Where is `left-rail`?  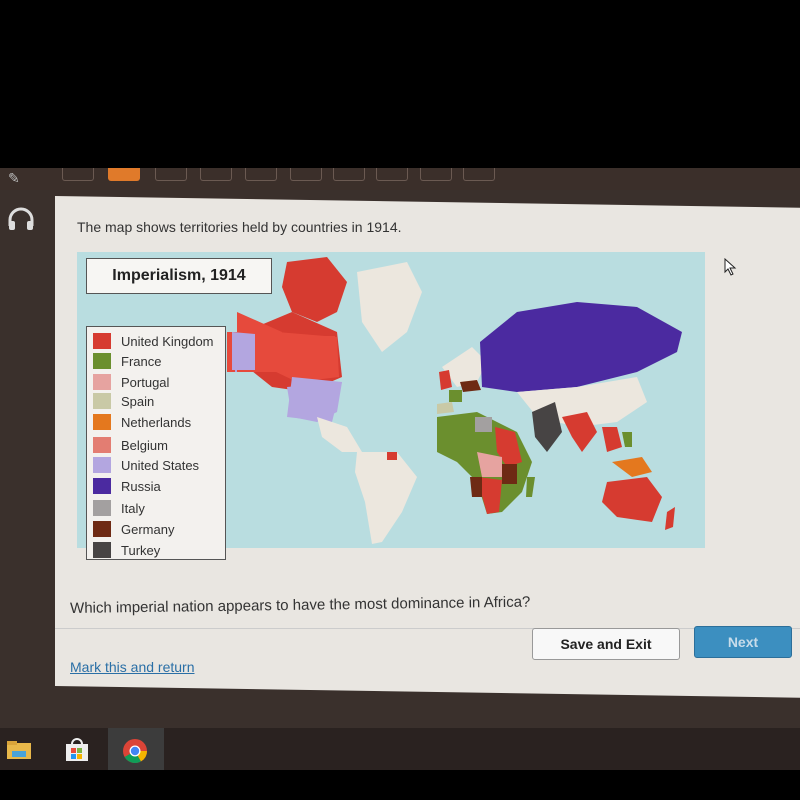
left-rail is located at coordinates (27, 440).